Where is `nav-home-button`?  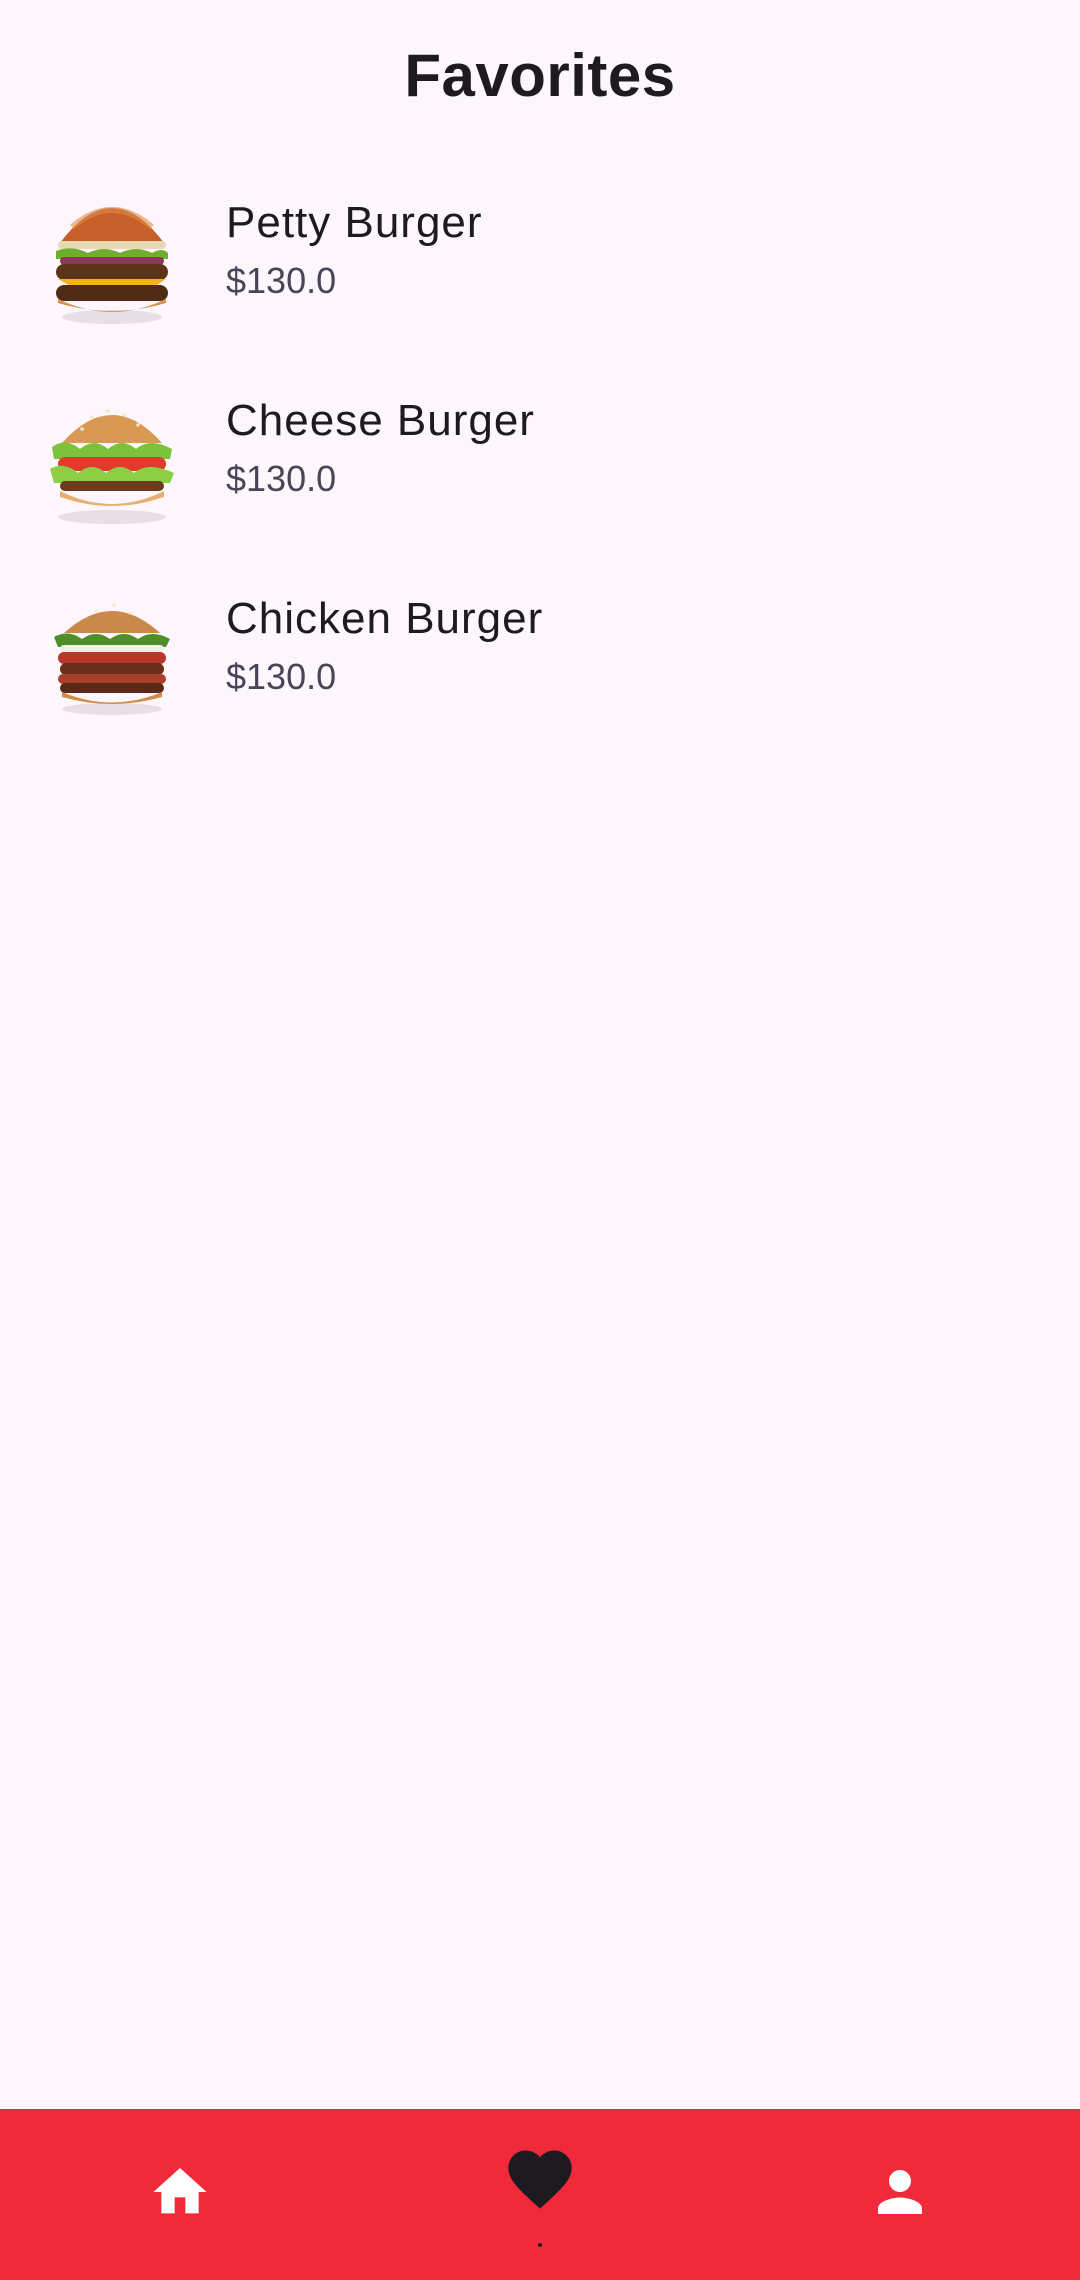
nav-home-button is located at coordinates (180, 2194).